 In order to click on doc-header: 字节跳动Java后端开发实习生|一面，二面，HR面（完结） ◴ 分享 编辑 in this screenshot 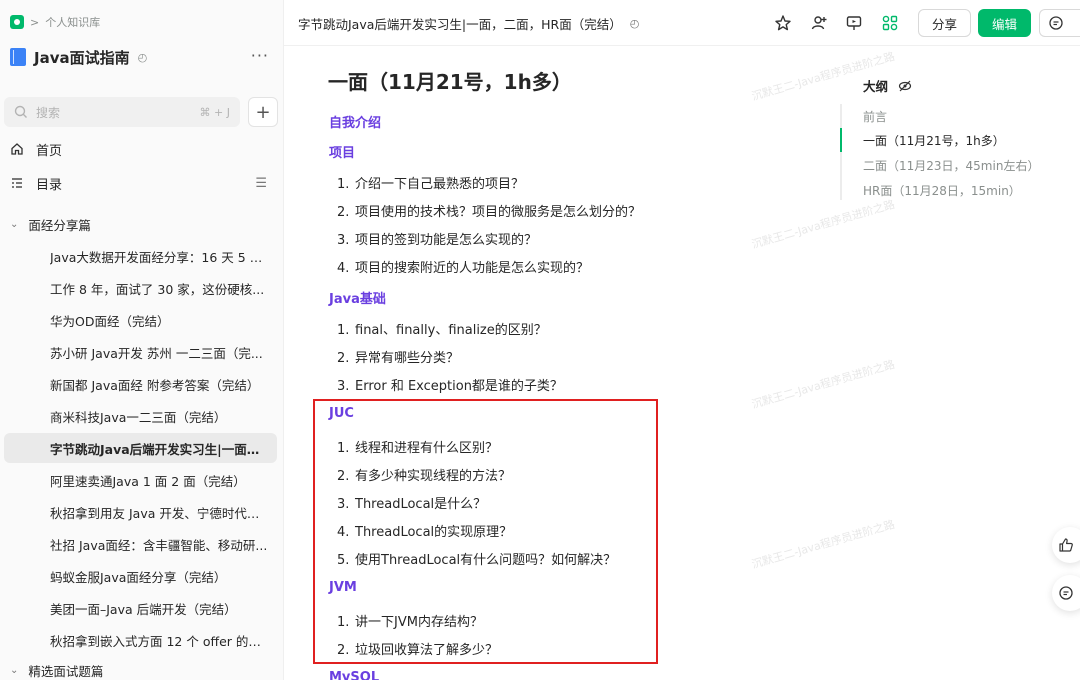, I will do `click(682, 23)`.